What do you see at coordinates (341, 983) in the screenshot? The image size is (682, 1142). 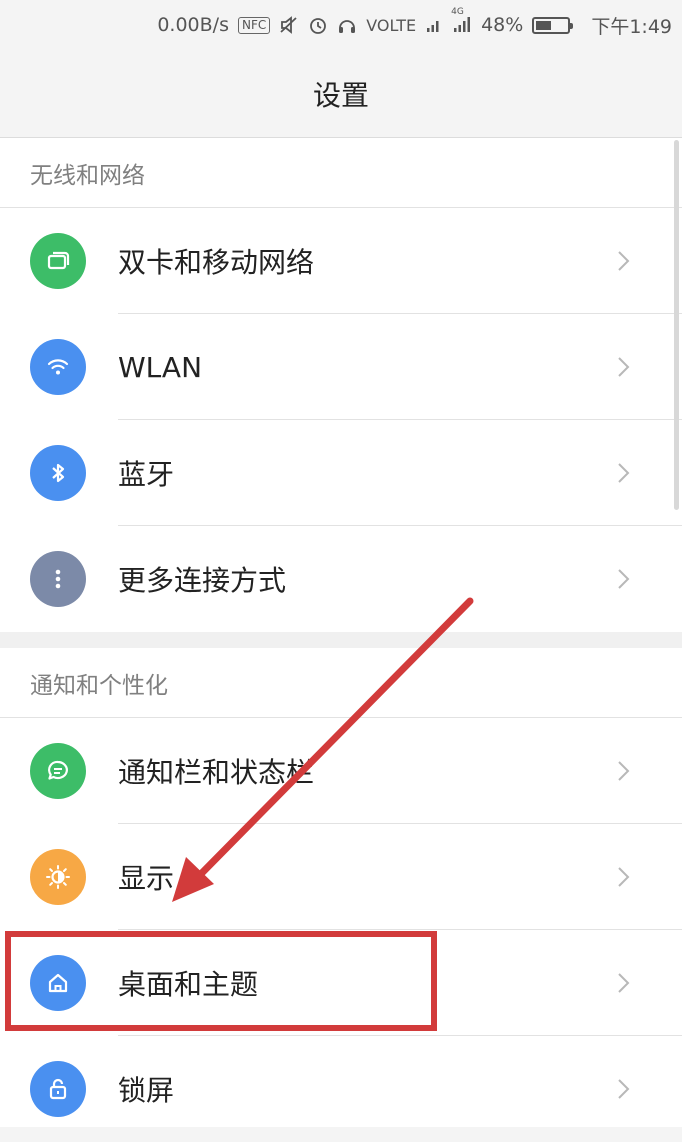 I see `settings-item-home-theme: 桌面和主题` at bounding box center [341, 983].